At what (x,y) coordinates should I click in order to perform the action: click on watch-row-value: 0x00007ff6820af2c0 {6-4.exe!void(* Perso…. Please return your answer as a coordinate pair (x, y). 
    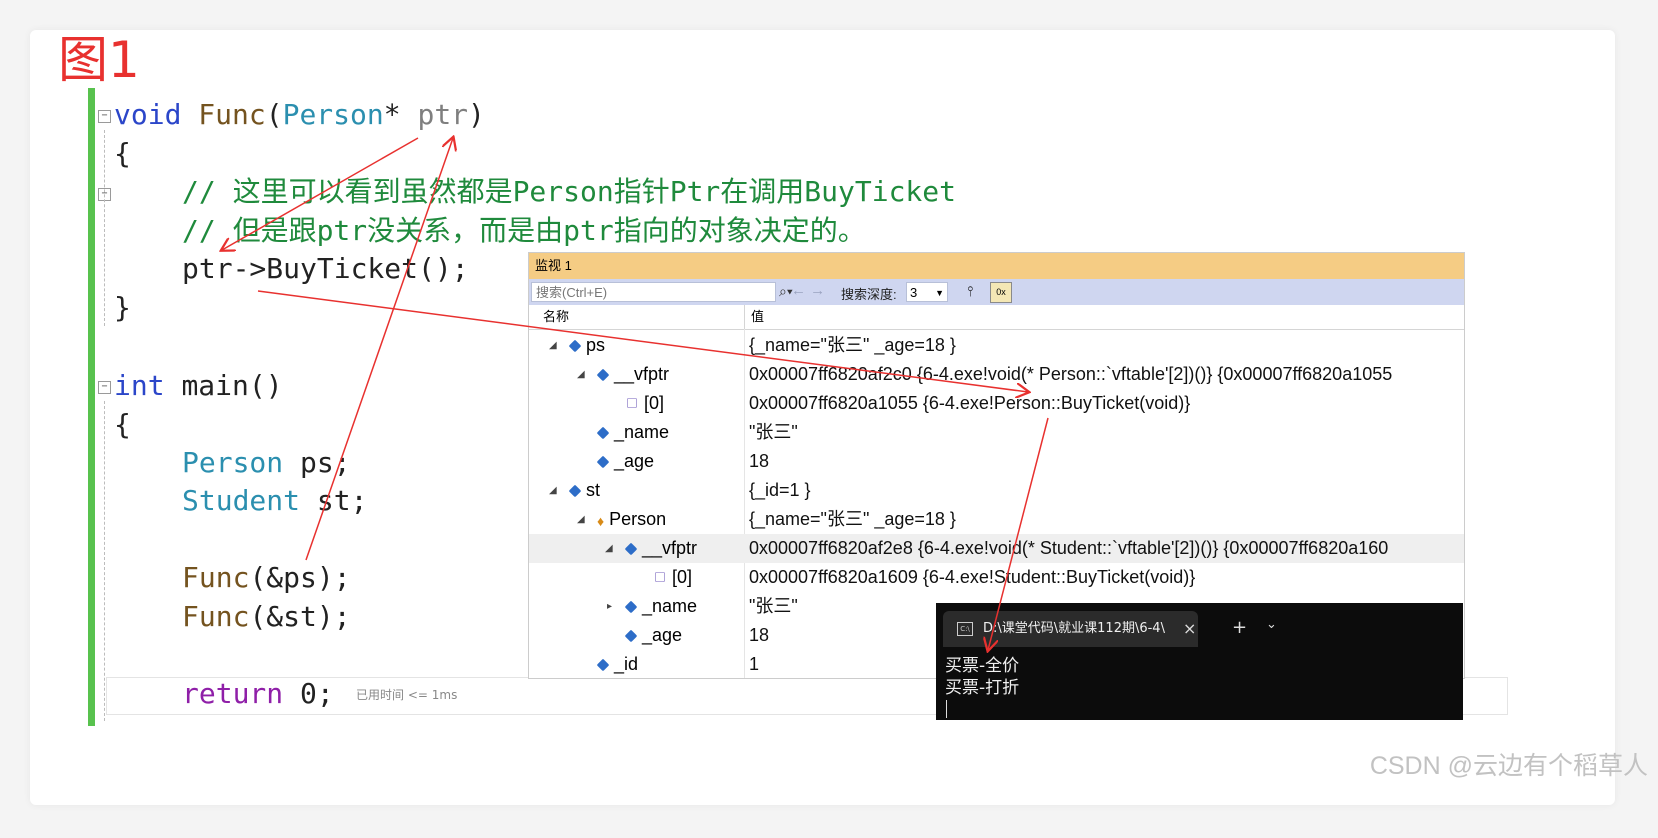
    Looking at the image, I should click on (1071, 374).